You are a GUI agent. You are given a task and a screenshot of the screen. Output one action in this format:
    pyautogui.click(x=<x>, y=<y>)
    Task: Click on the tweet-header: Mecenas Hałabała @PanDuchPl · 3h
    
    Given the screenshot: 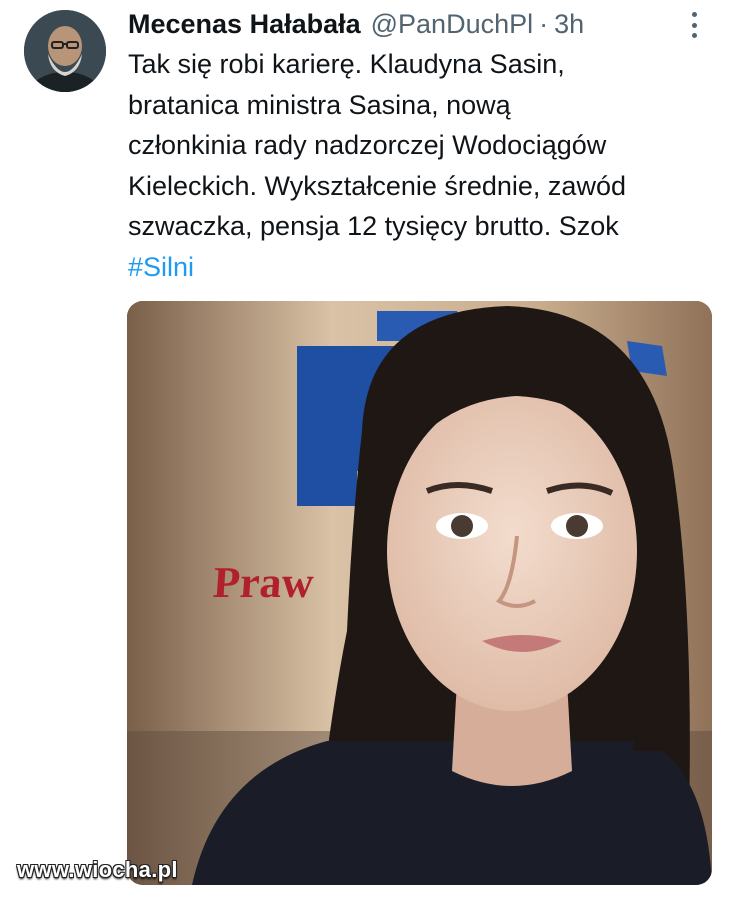 What is the action you would take?
    pyautogui.click(x=412, y=24)
    